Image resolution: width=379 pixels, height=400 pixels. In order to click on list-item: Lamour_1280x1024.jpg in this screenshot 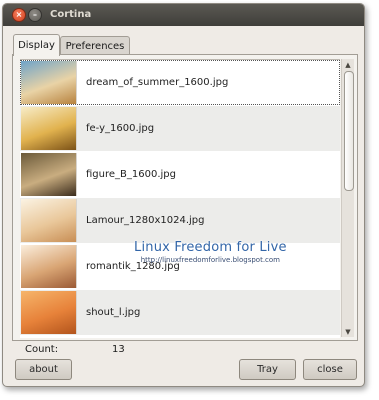, I will do `click(180, 220)`.